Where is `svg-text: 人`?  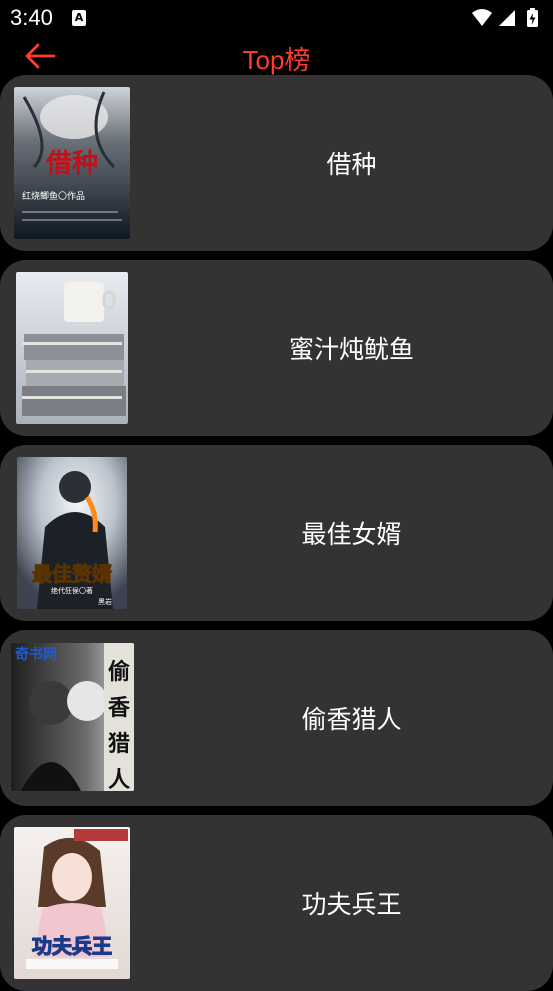
svg-text: 人 is located at coordinates (119, 779).